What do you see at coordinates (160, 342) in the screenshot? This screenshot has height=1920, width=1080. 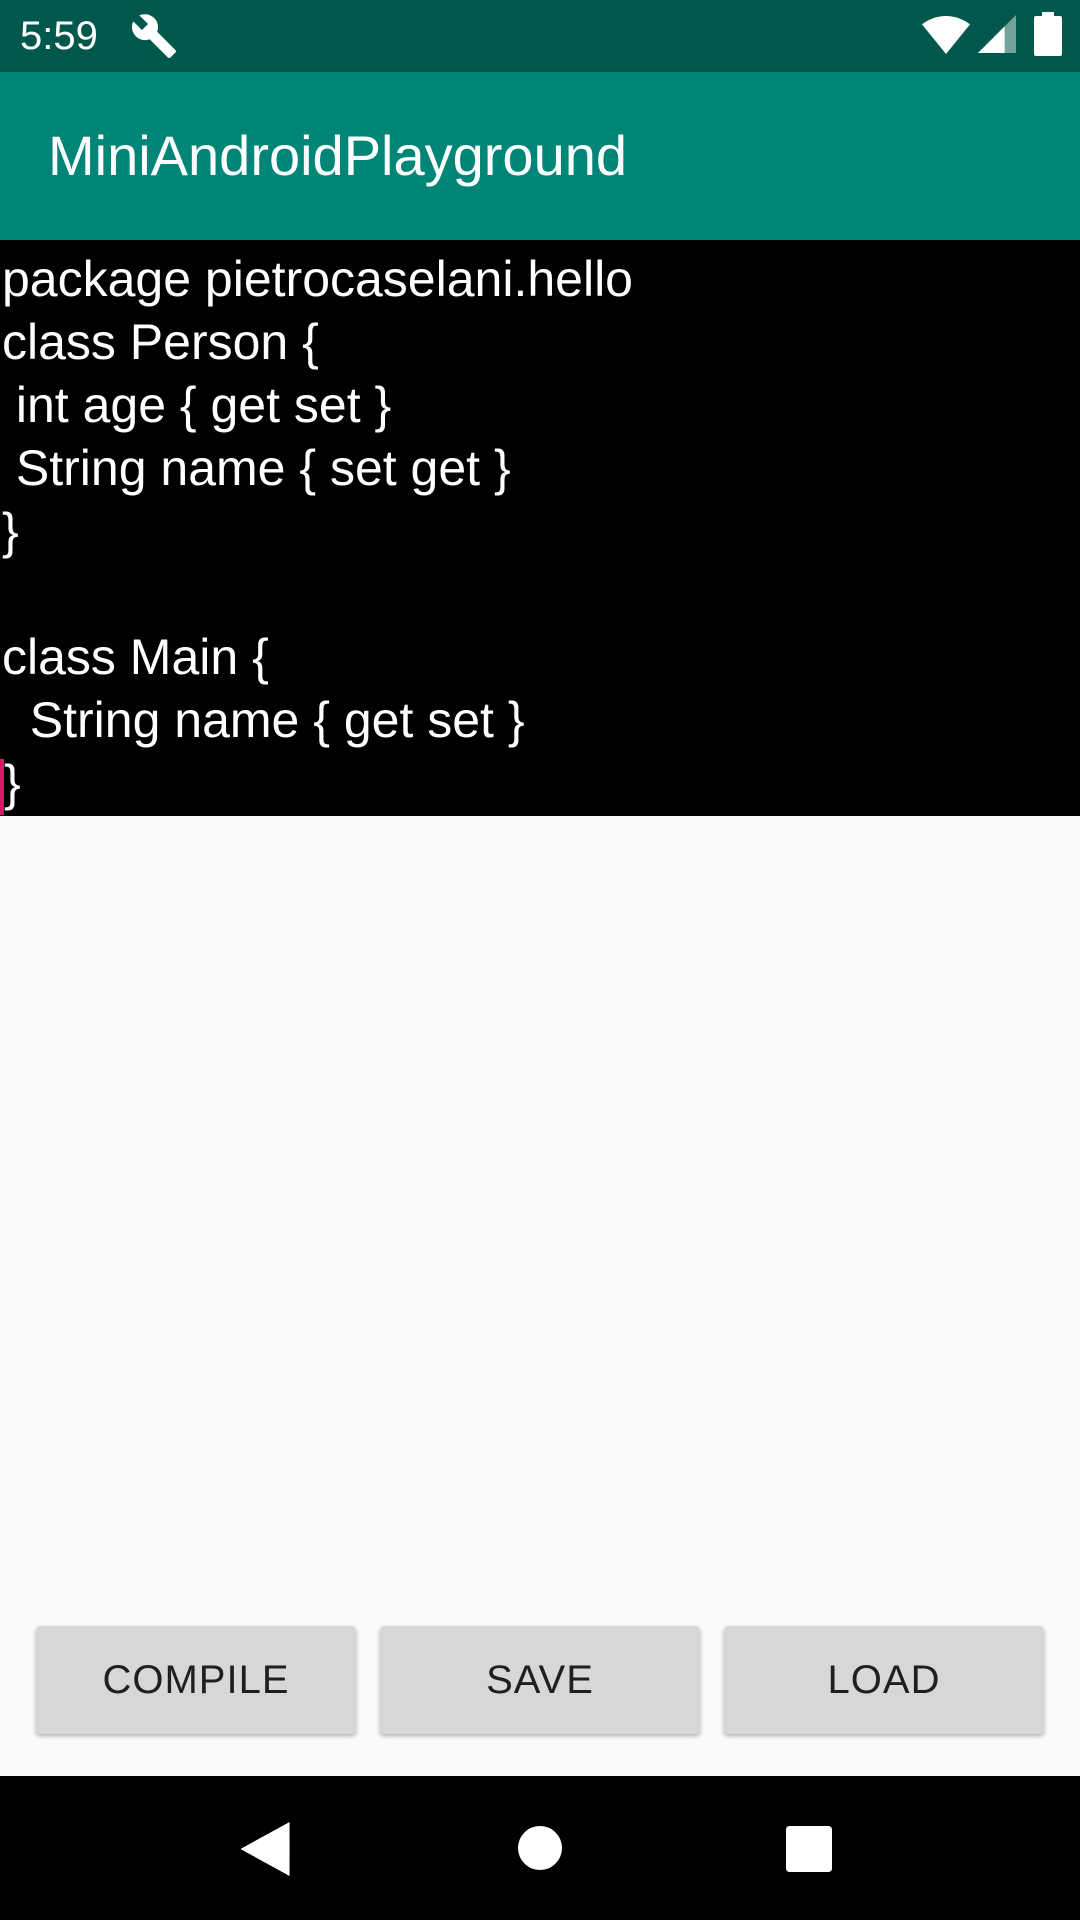 I see `code-line: class Person {` at bounding box center [160, 342].